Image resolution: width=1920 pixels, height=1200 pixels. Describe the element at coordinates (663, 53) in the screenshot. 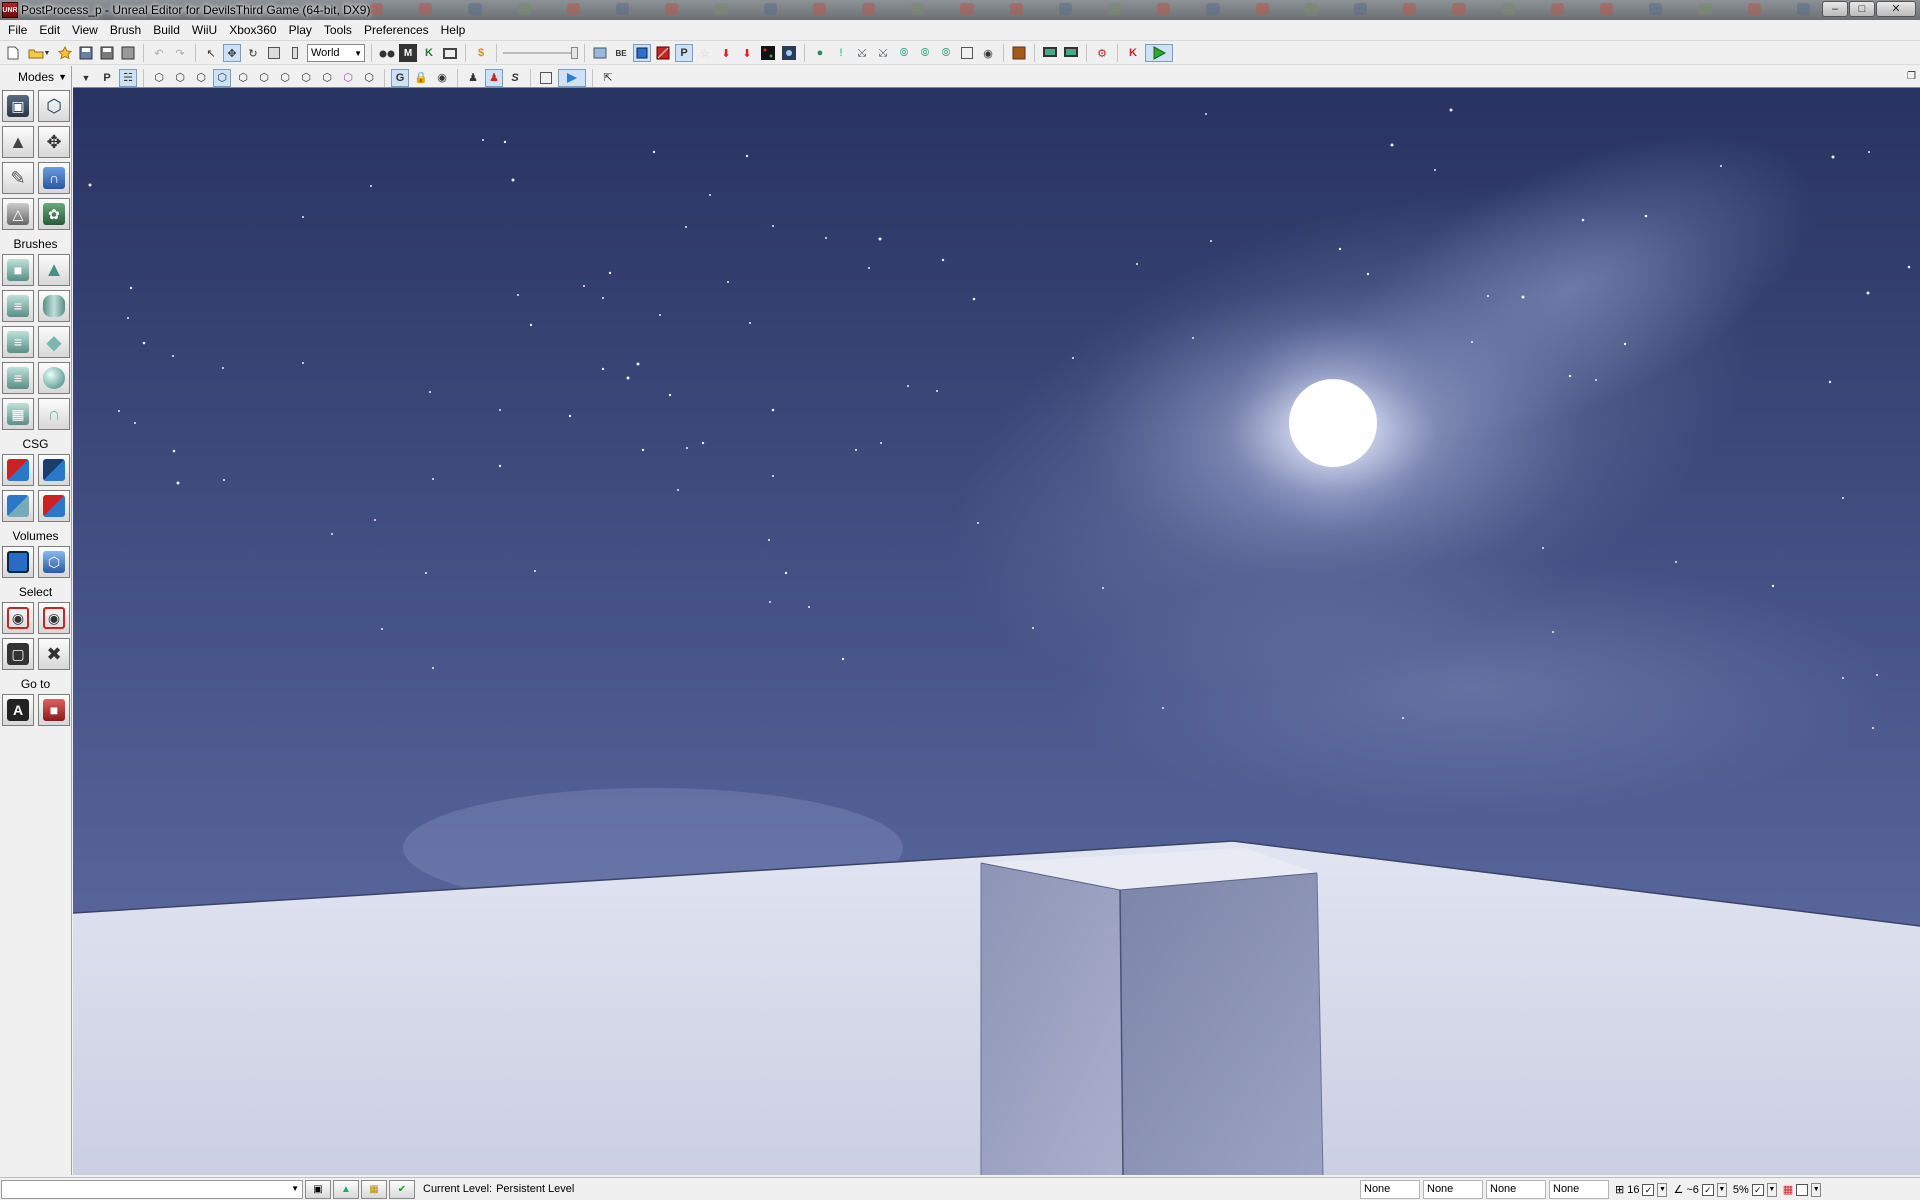

I see `build-cover-icon` at that location.